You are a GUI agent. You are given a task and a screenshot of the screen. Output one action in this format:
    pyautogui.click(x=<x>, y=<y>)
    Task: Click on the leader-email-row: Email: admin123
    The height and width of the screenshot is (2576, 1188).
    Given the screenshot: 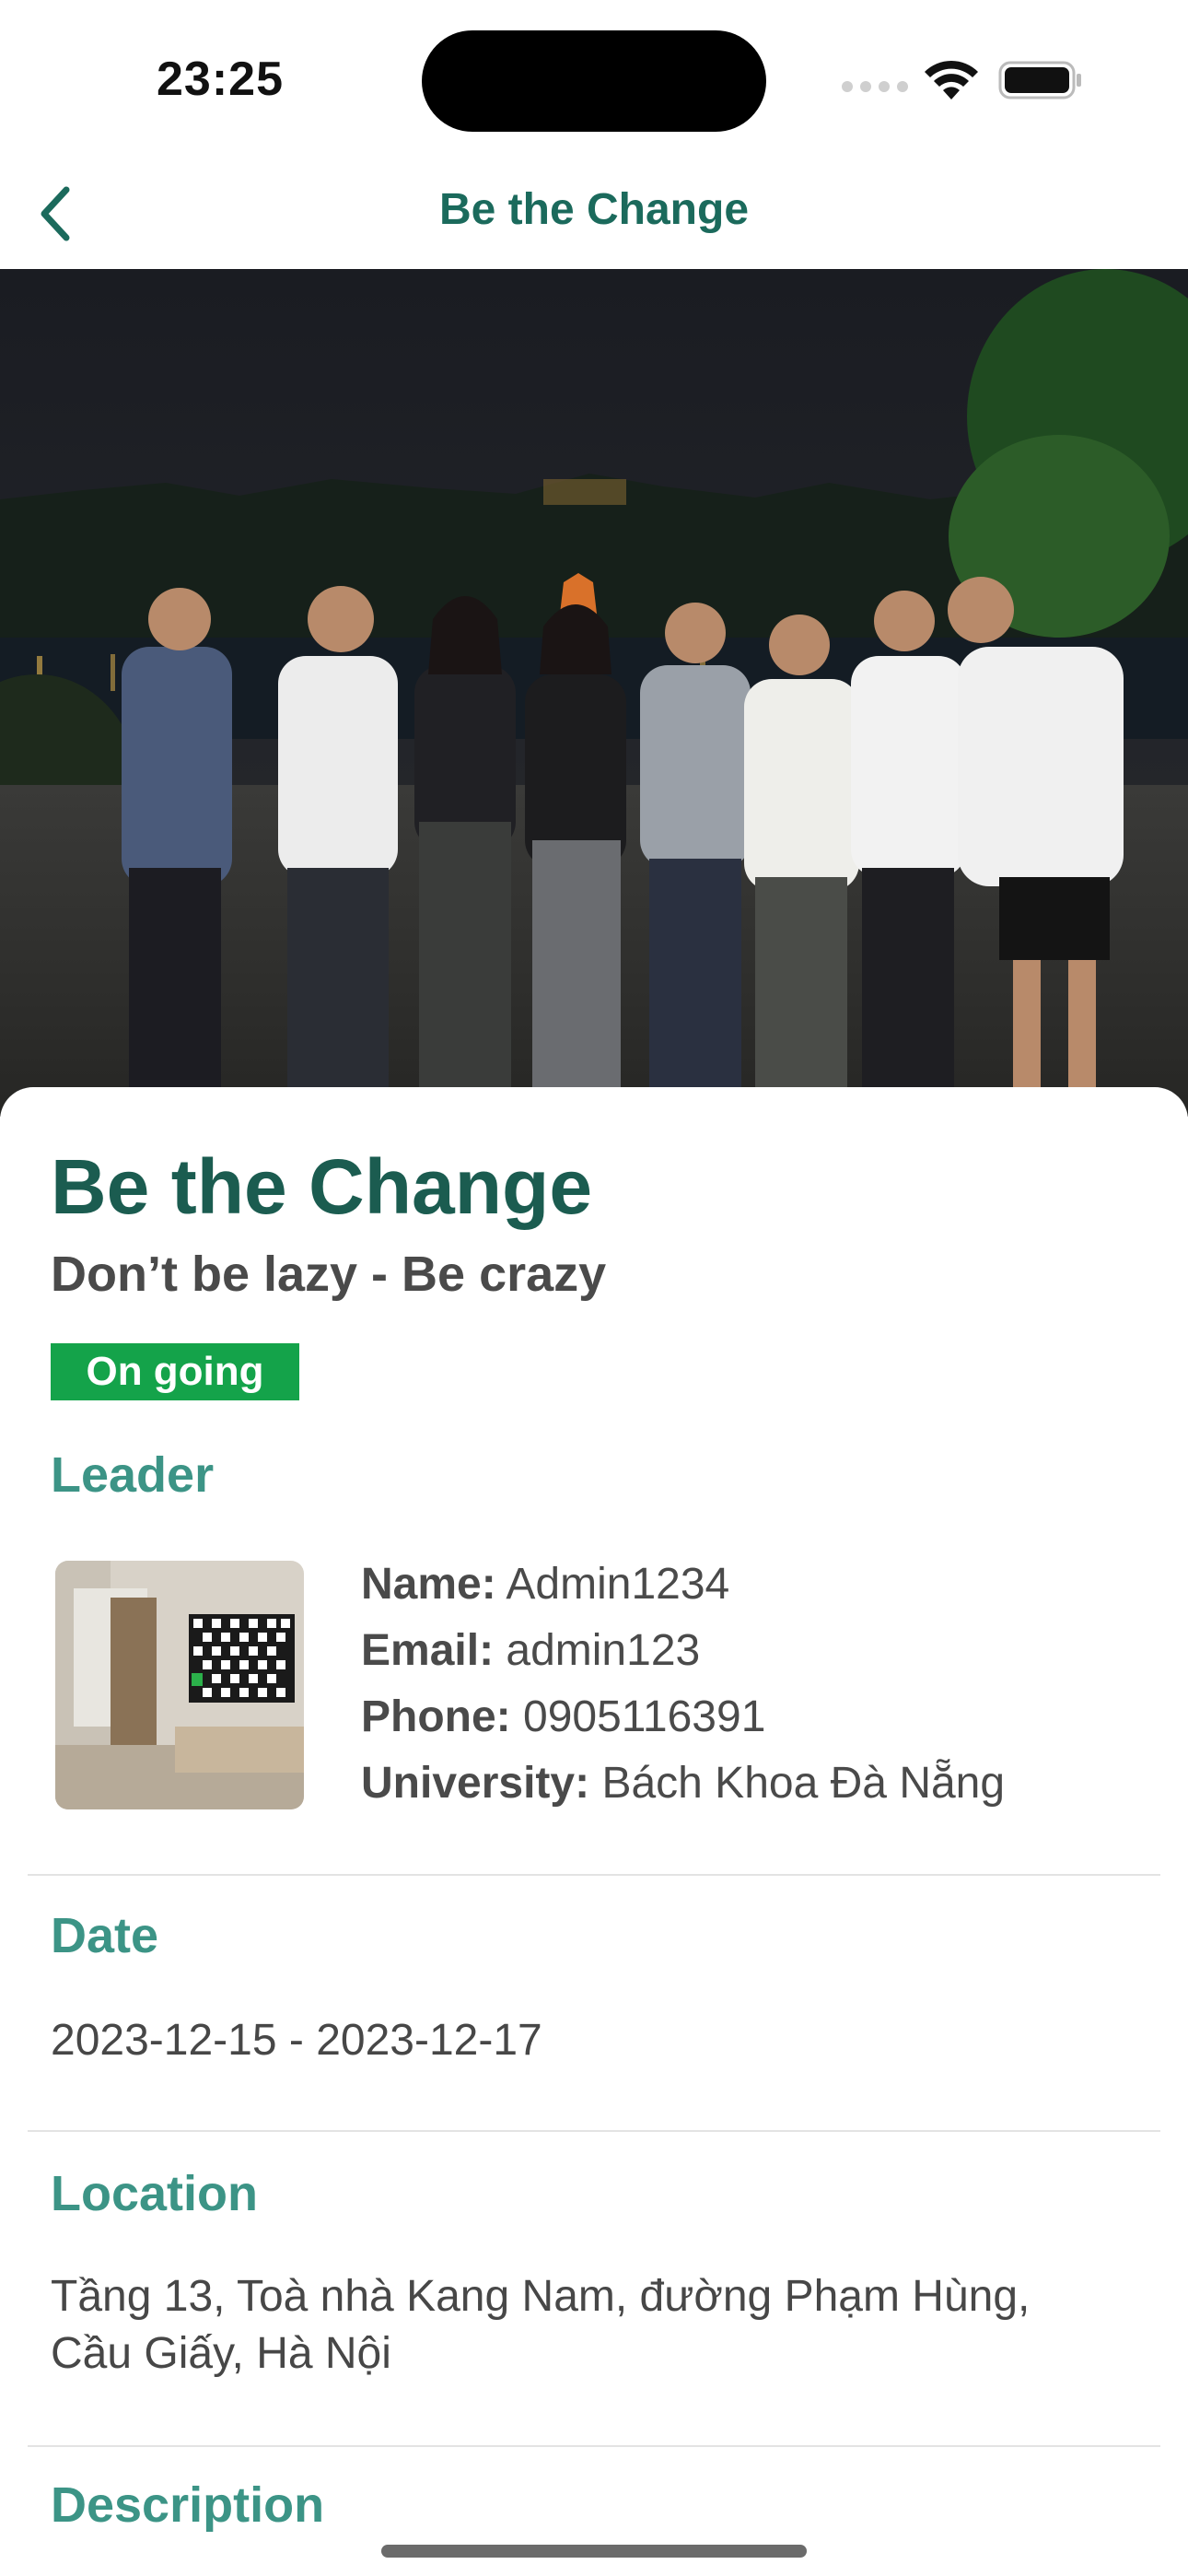 What is the action you would take?
    pyautogui.click(x=530, y=1650)
    